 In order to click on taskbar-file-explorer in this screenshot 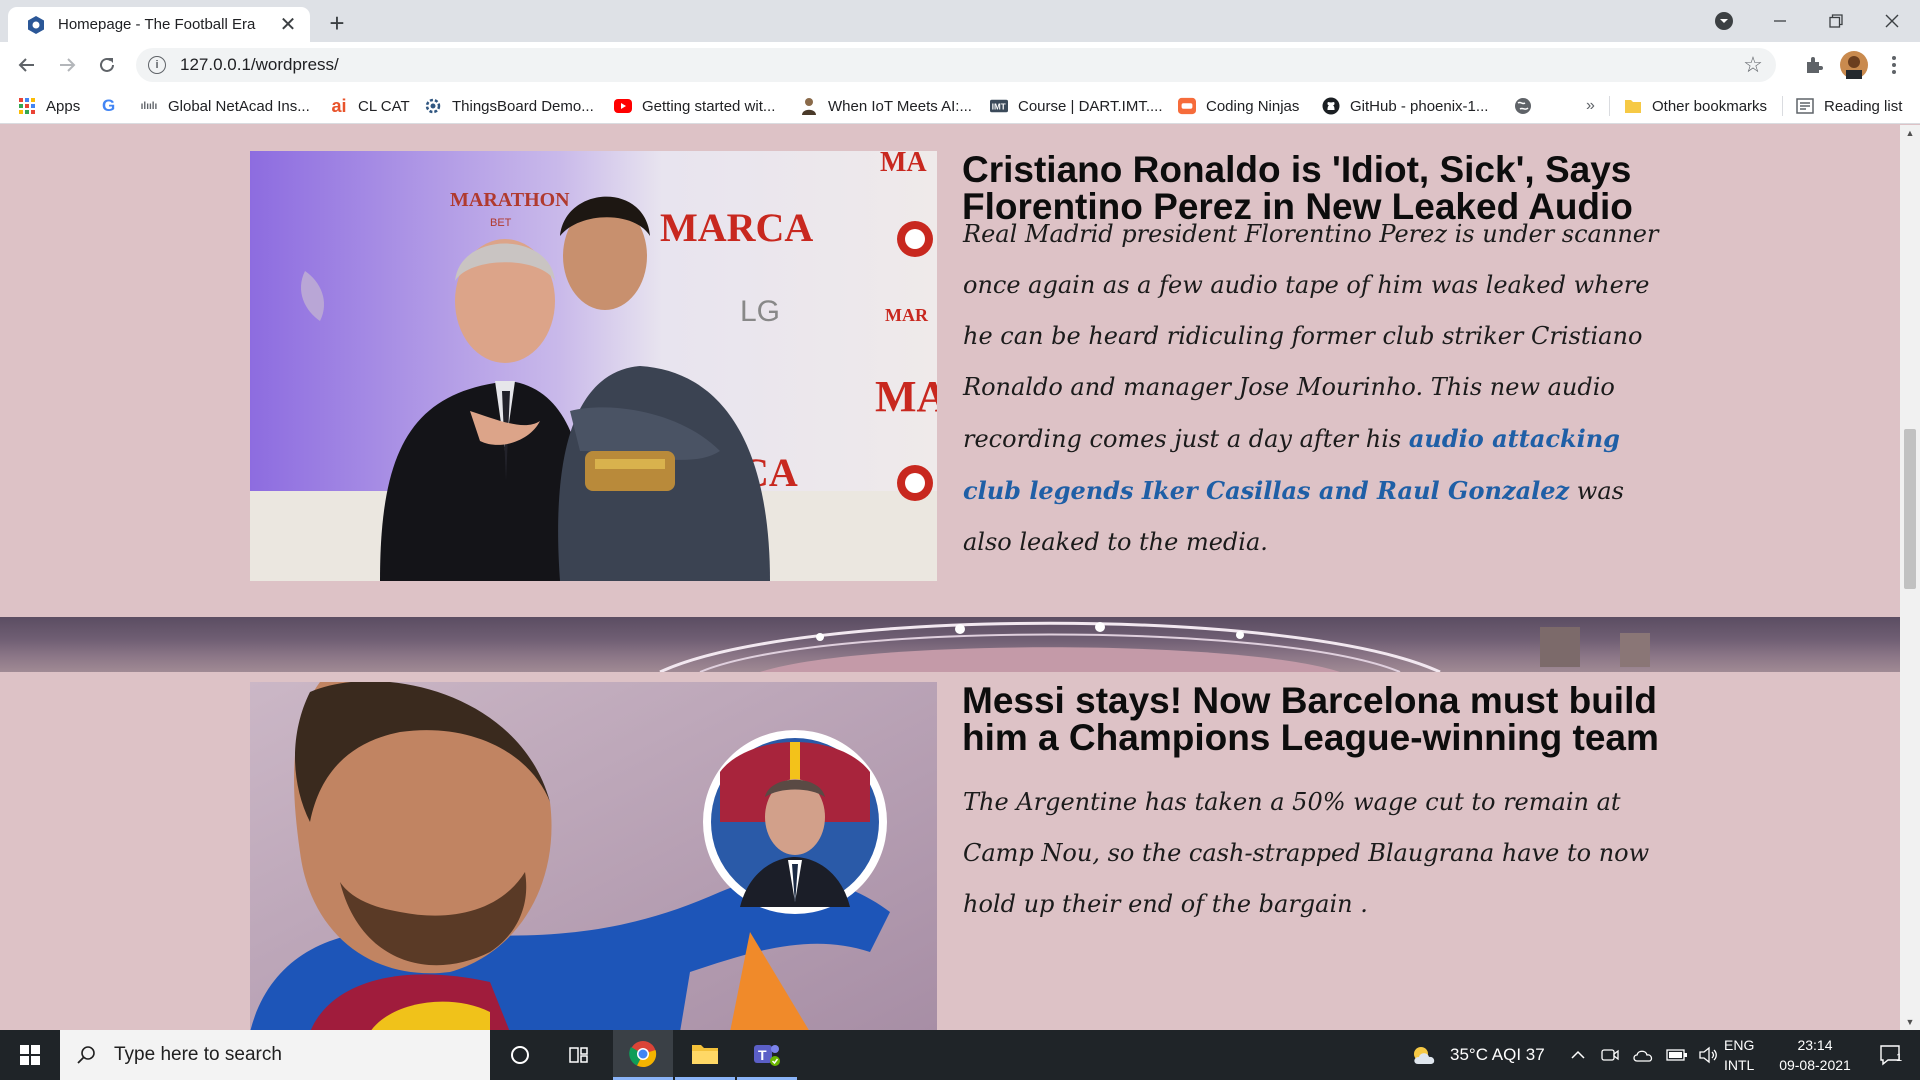, I will do `click(705, 1055)`.